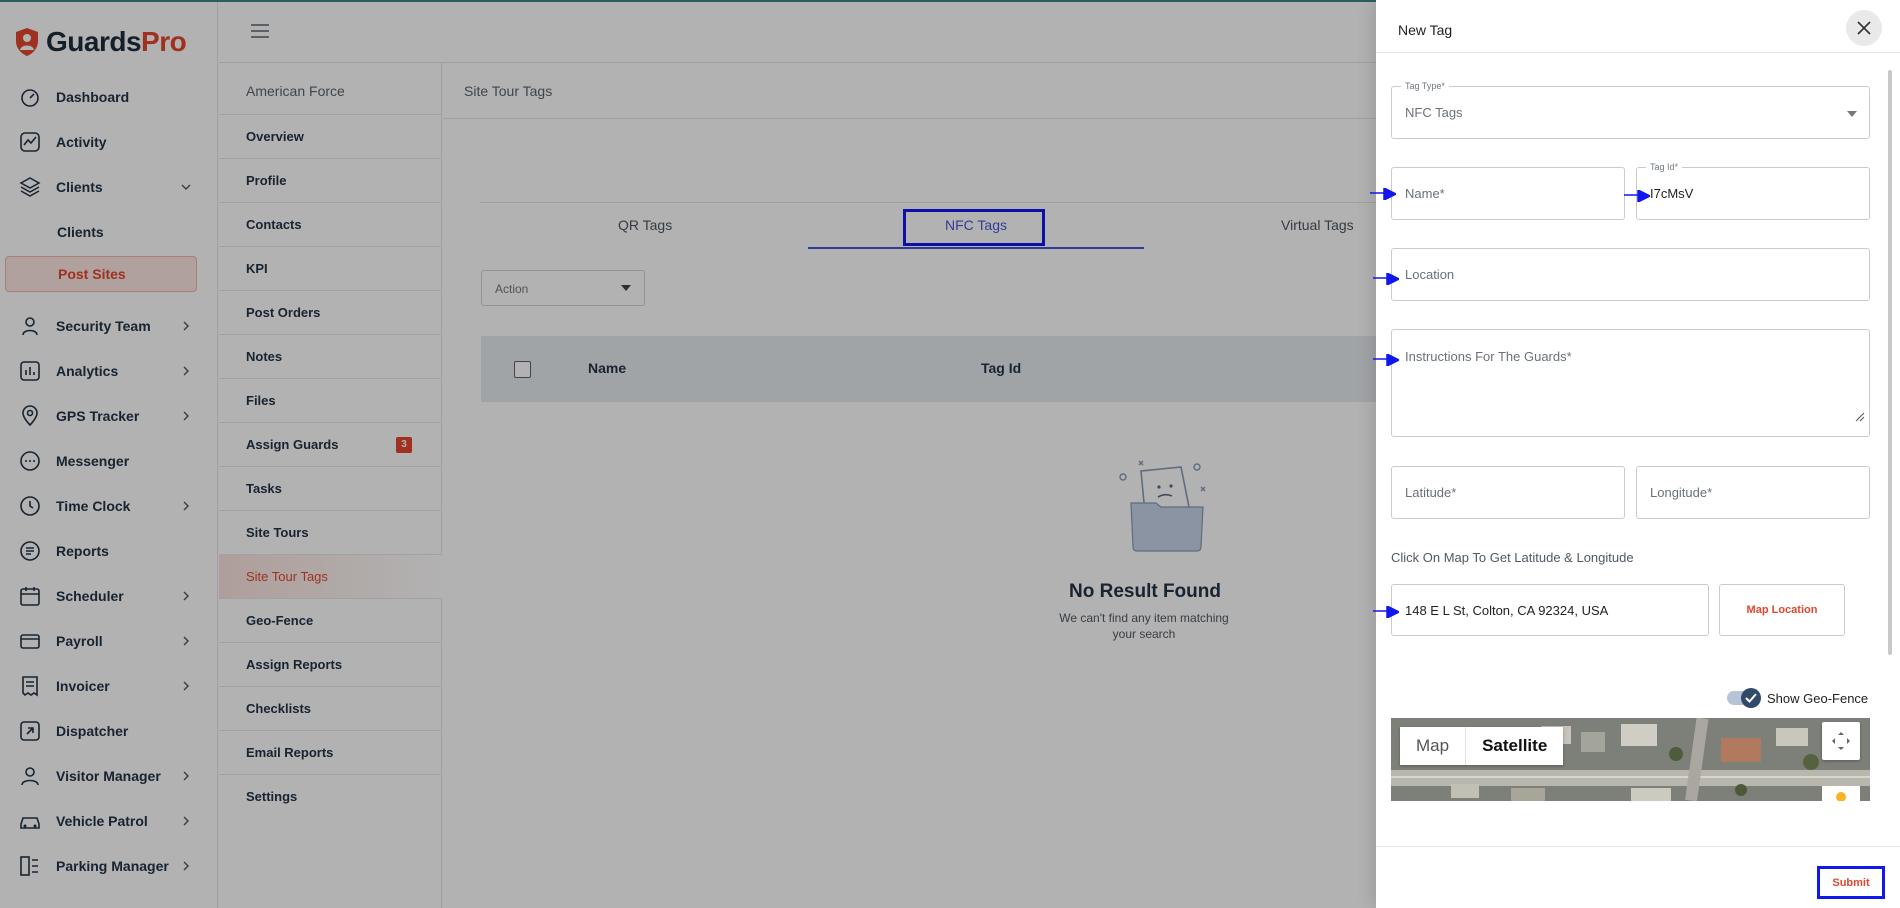  I want to click on map-location-label: Map Location, so click(1782, 610).